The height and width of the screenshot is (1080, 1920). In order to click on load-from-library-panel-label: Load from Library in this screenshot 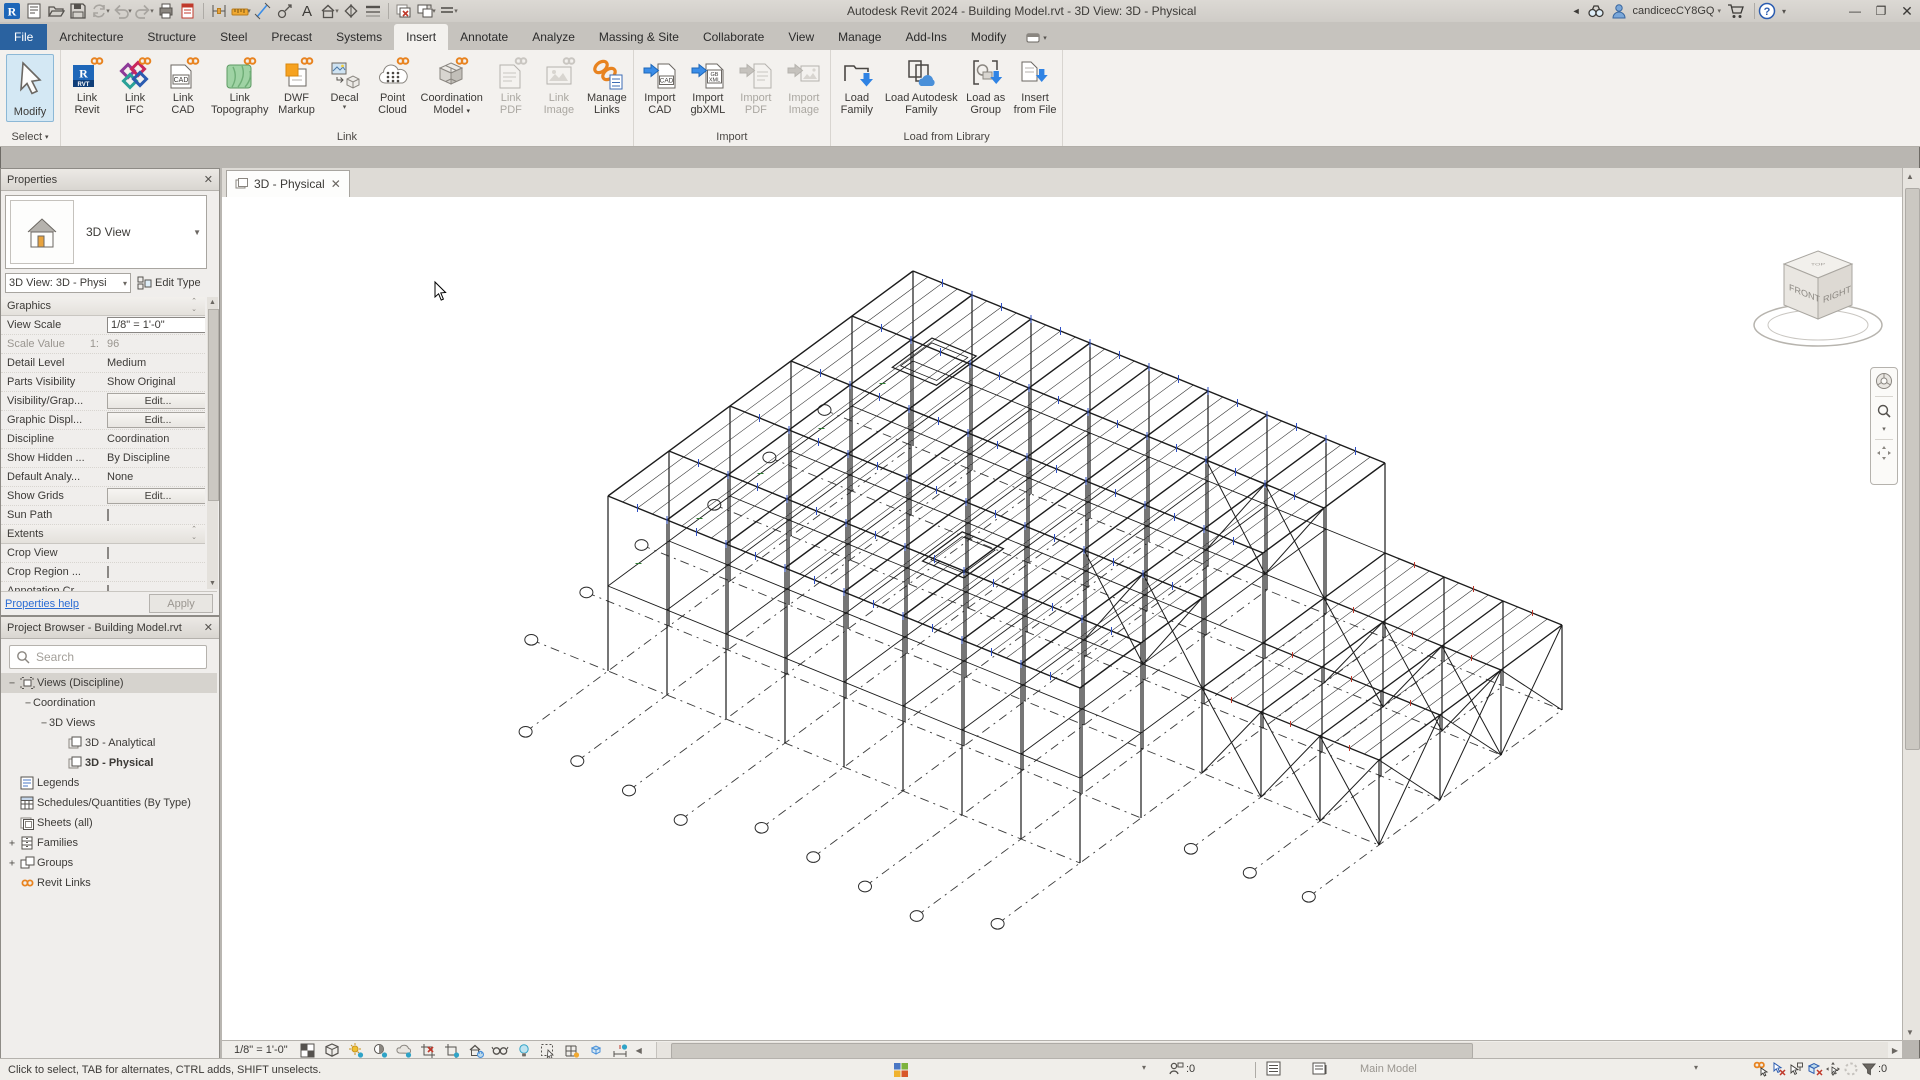, I will do `click(947, 137)`.